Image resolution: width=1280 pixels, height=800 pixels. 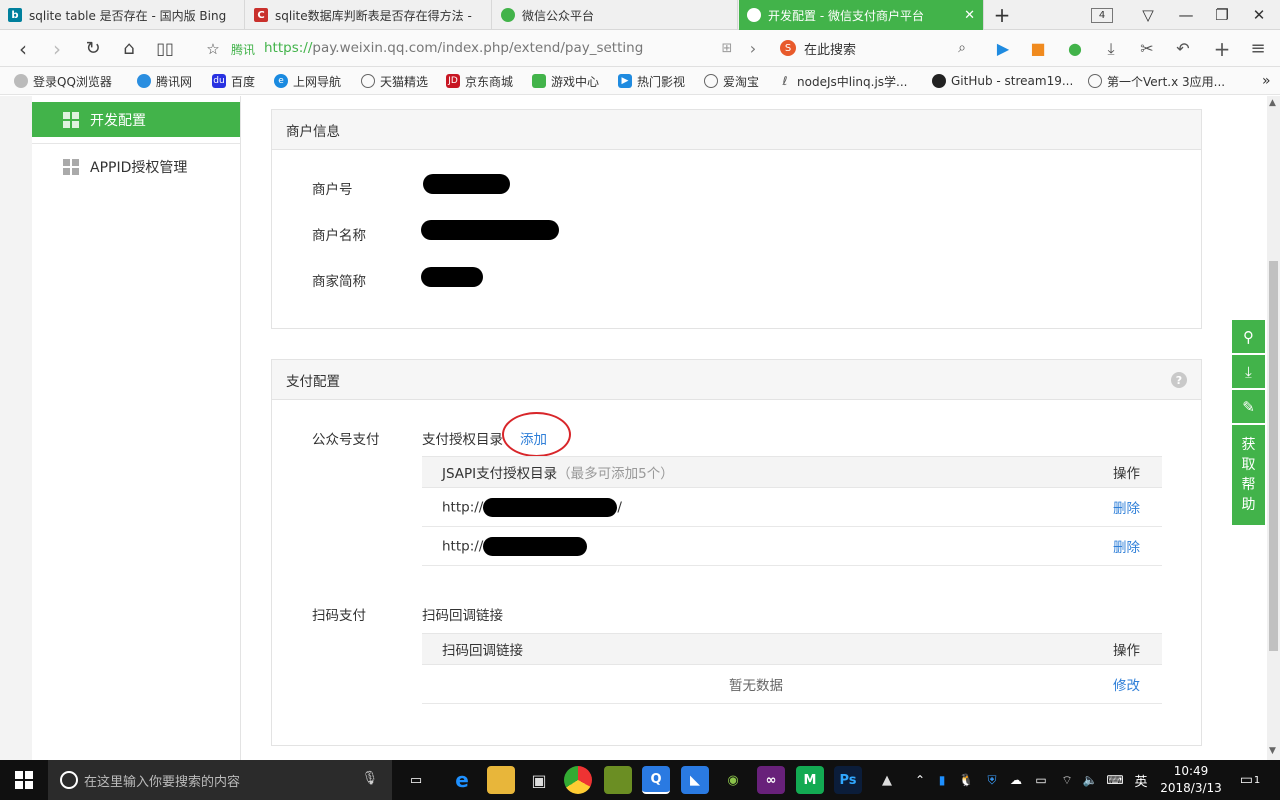 What do you see at coordinates (165, 48) in the screenshot?
I see `reading-mode-button: ▯▯` at bounding box center [165, 48].